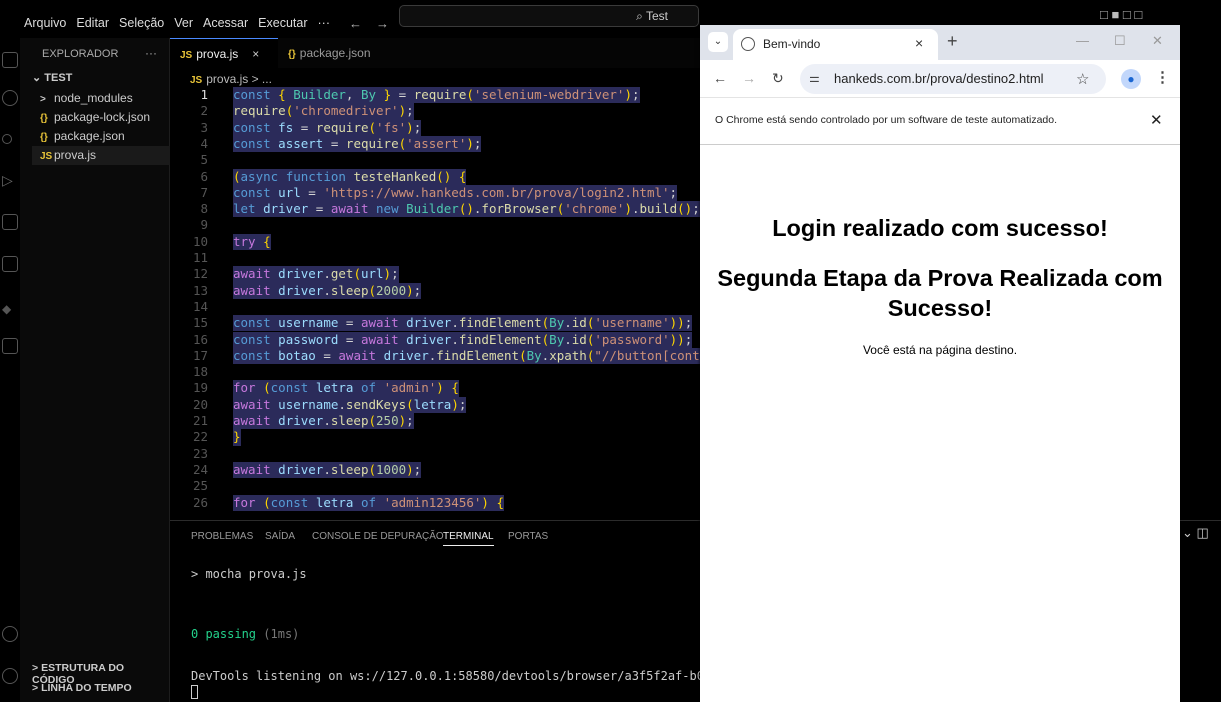  I want to click on tree-item-package-json: {} package.json, so click(82, 136).